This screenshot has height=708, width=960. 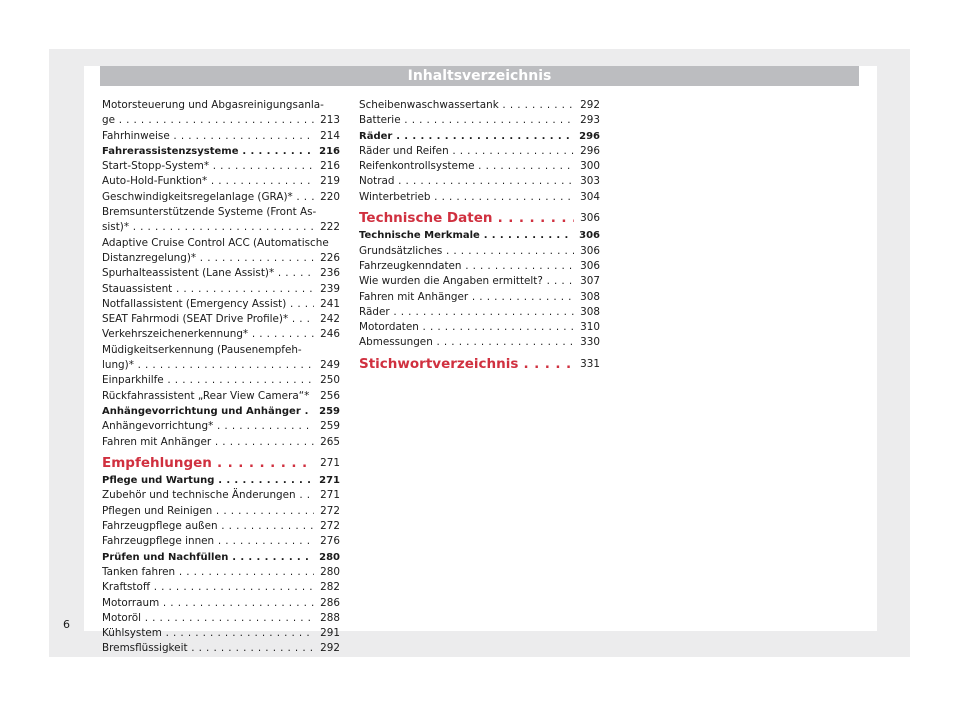 I want to click on toc-entry-leader: Kühlsystem, so click(x=208, y=633).